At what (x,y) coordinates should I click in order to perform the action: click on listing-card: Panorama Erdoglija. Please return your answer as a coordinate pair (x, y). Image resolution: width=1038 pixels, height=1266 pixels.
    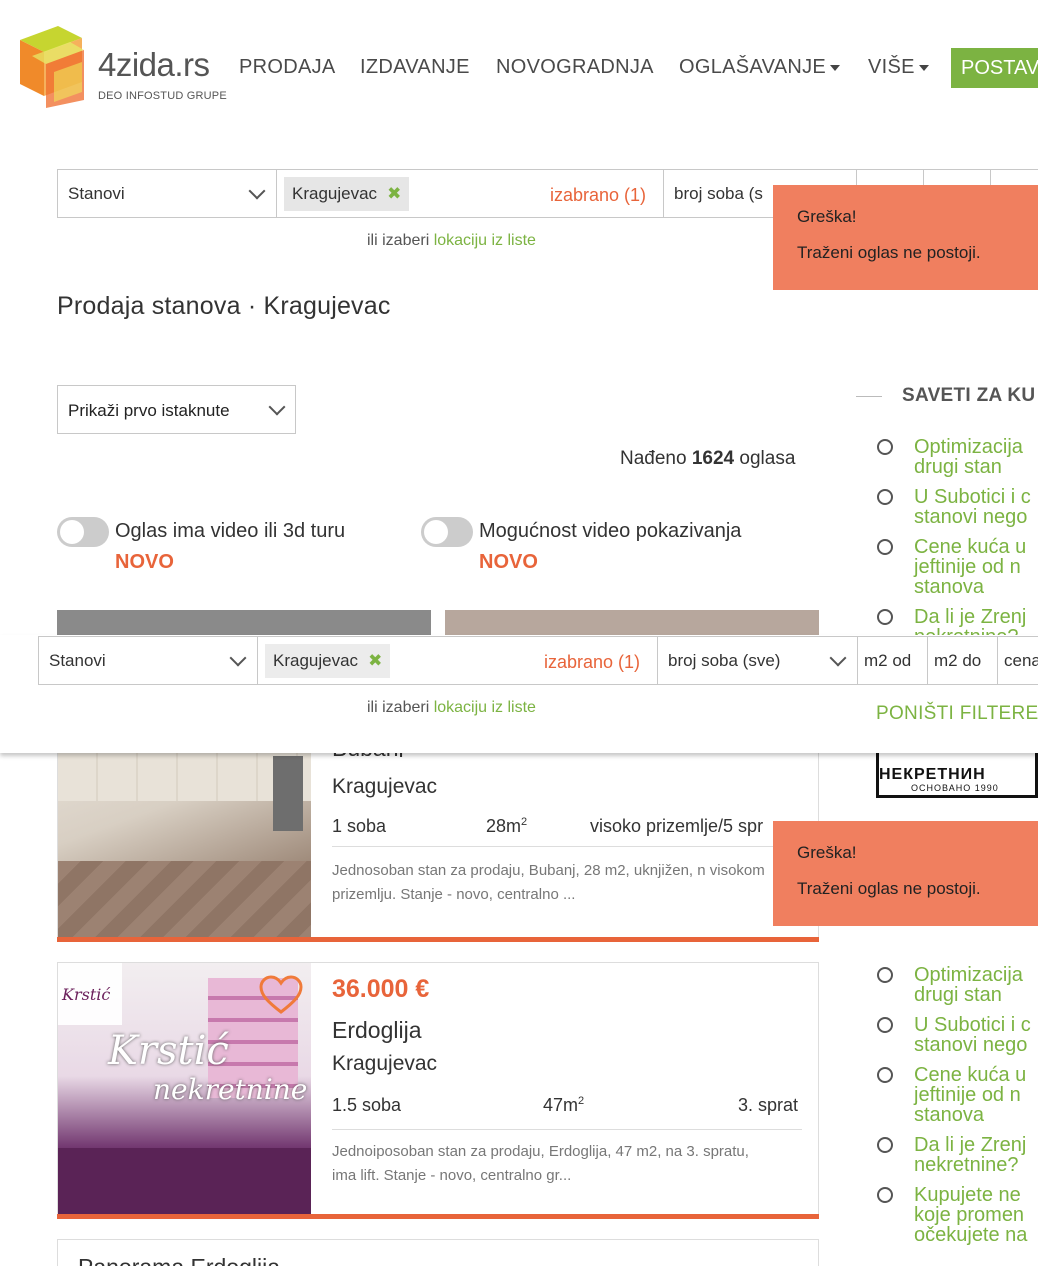
    Looking at the image, I should click on (438, 1252).